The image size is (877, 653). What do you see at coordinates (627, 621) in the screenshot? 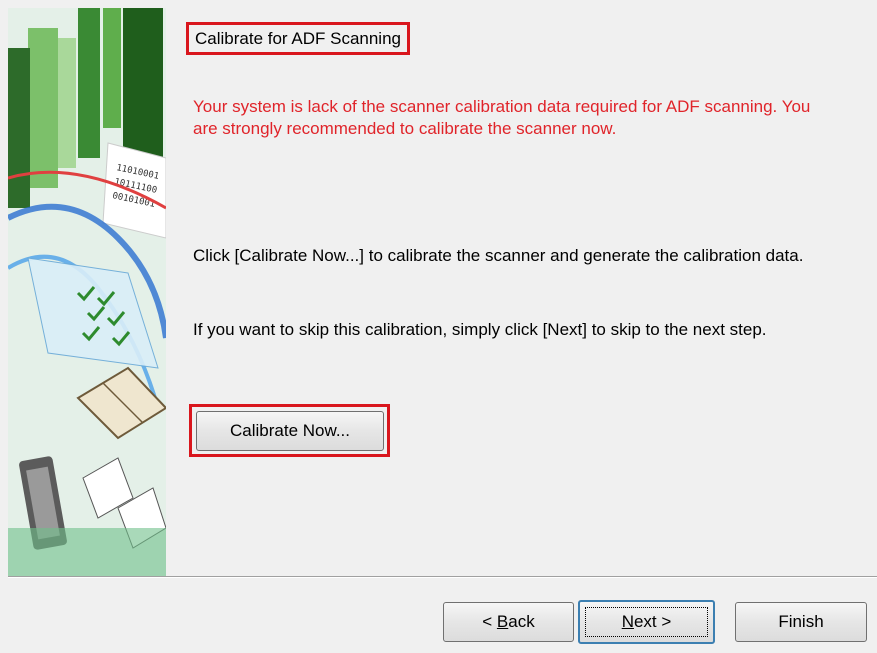
I see `next-button-mnemonic: N` at bounding box center [627, 621].